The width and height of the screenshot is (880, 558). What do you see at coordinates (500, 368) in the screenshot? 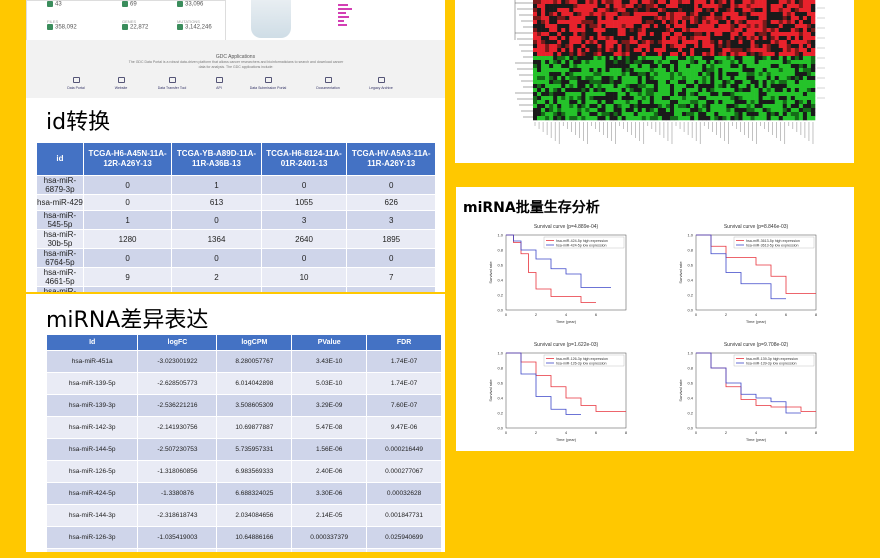
I see `y-tick-label: 0.8` at bounding box center [500, 368].